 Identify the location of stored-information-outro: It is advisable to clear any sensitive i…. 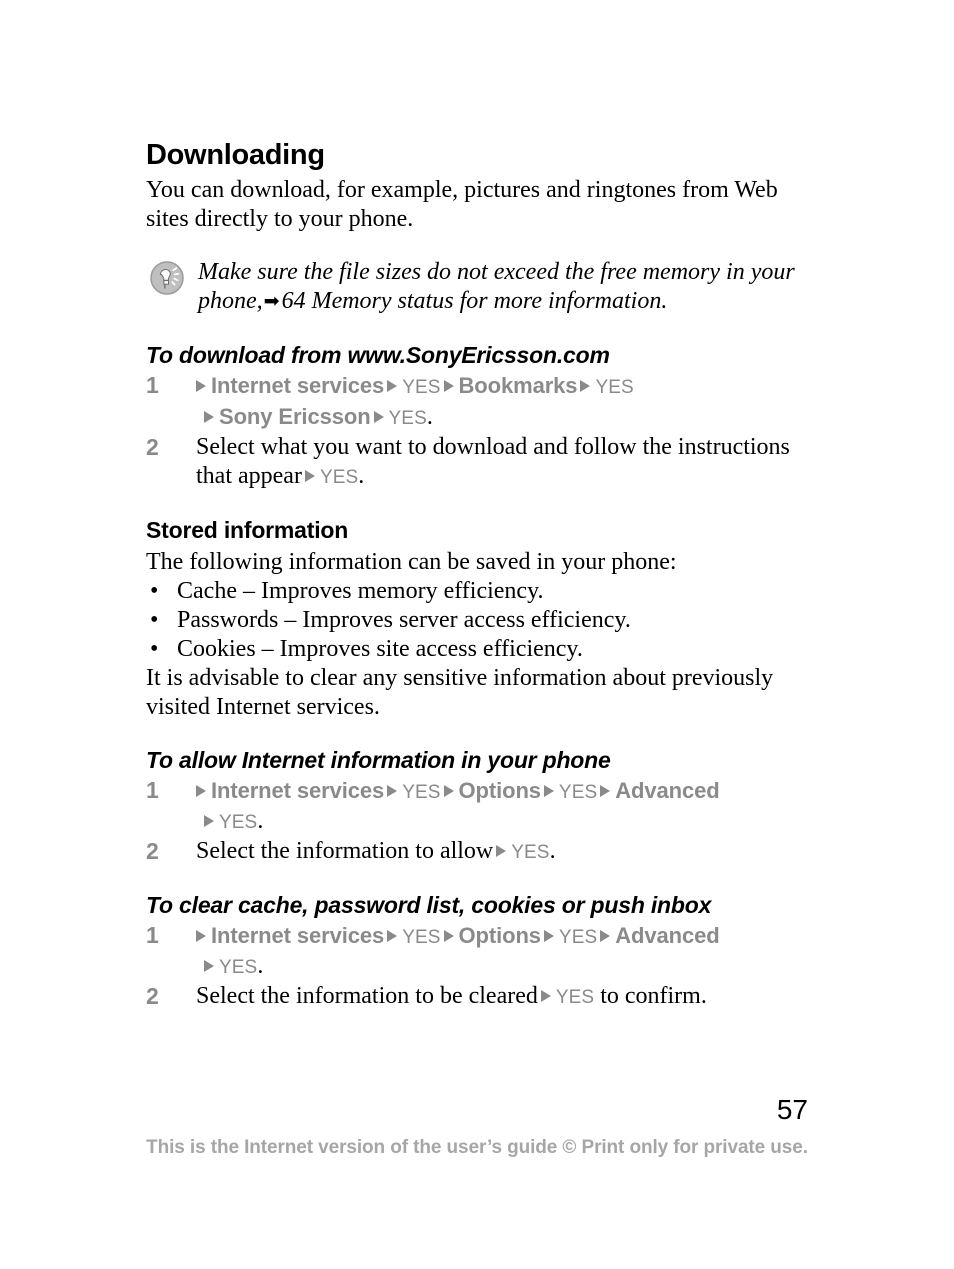
(460, 692).